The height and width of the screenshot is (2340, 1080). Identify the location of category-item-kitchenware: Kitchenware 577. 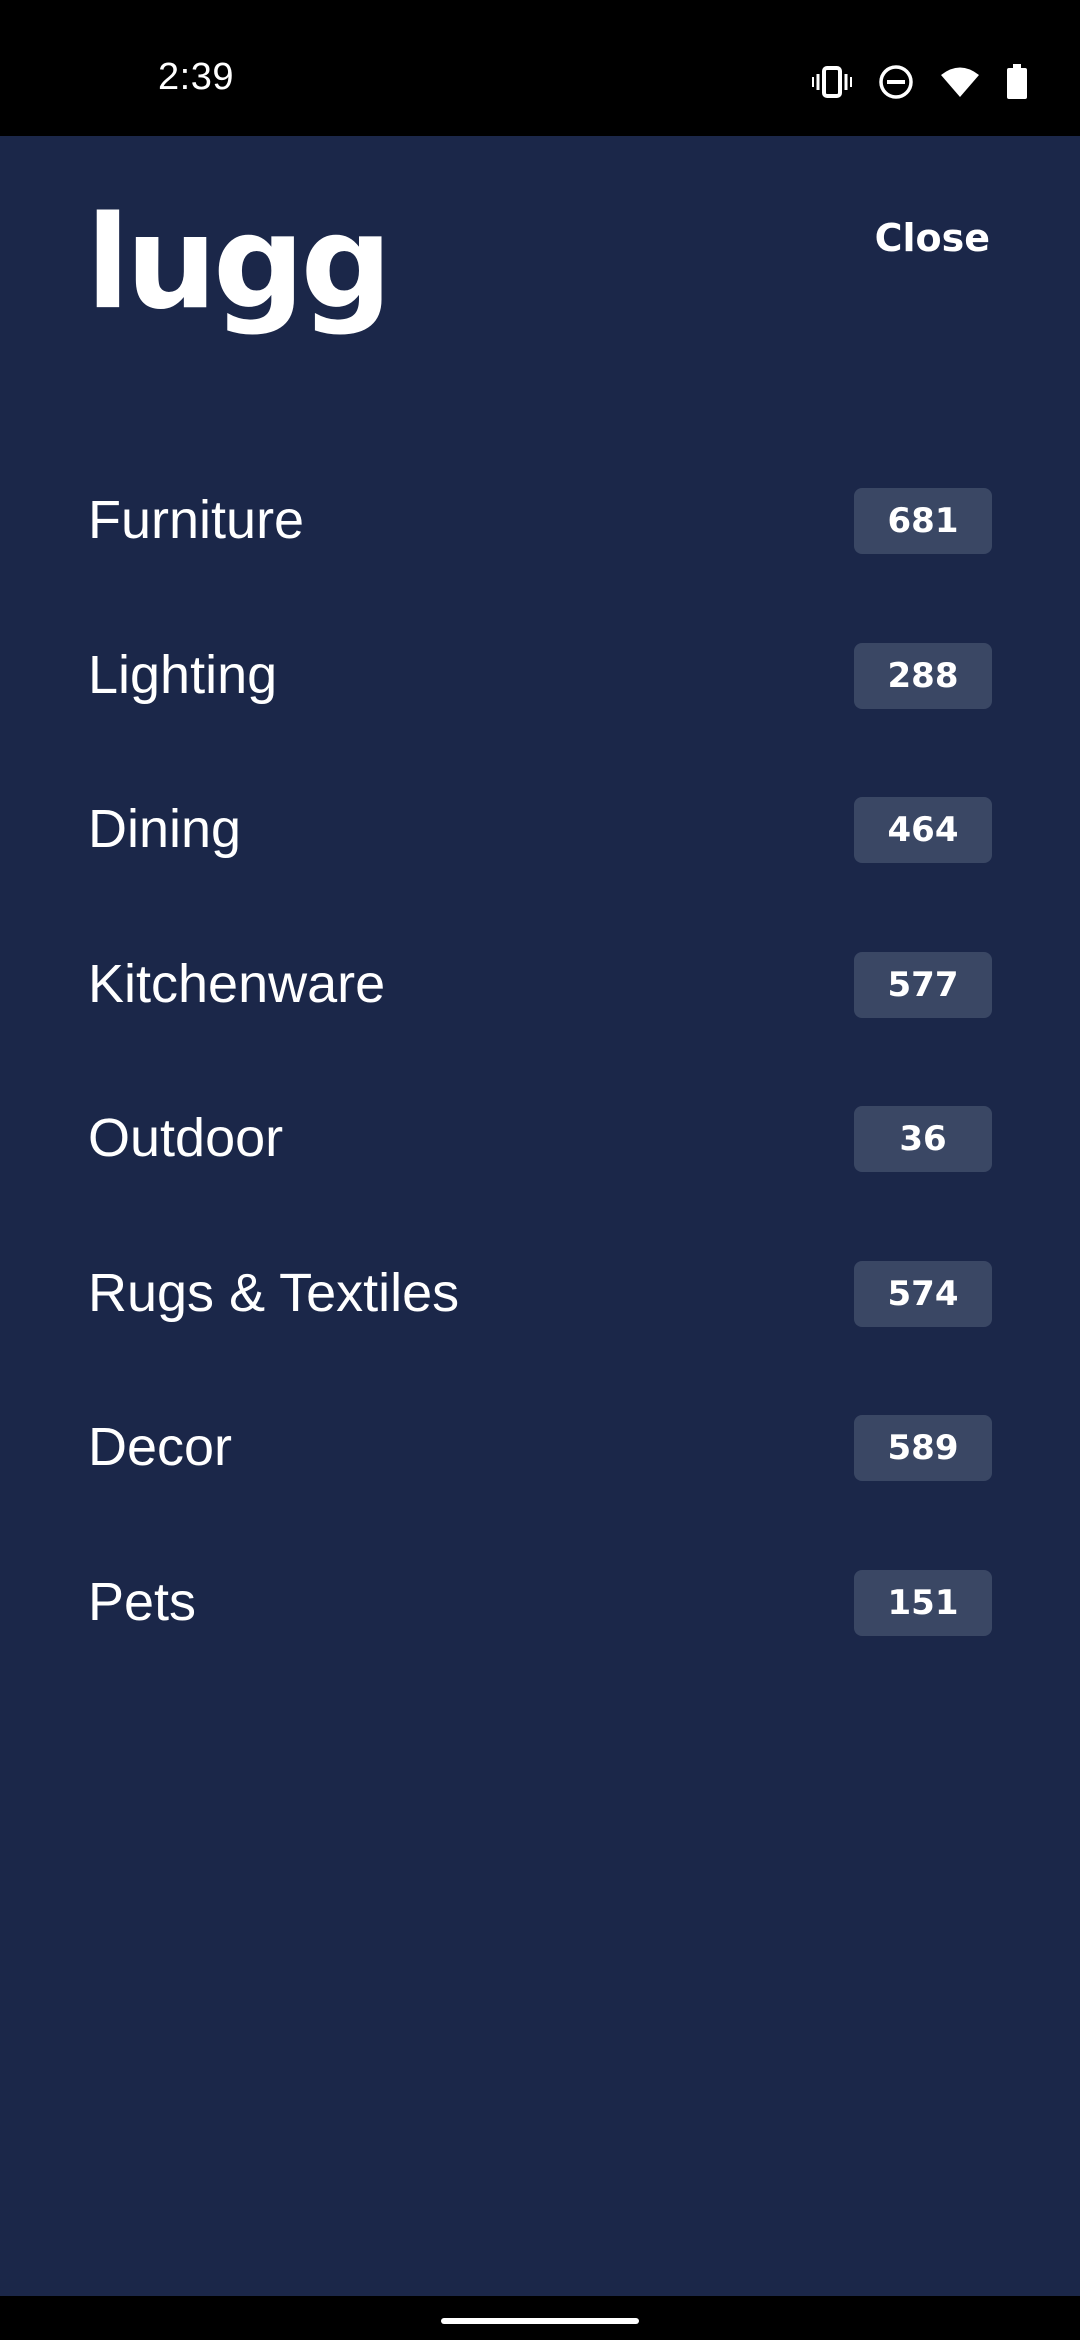
(540, 1007).